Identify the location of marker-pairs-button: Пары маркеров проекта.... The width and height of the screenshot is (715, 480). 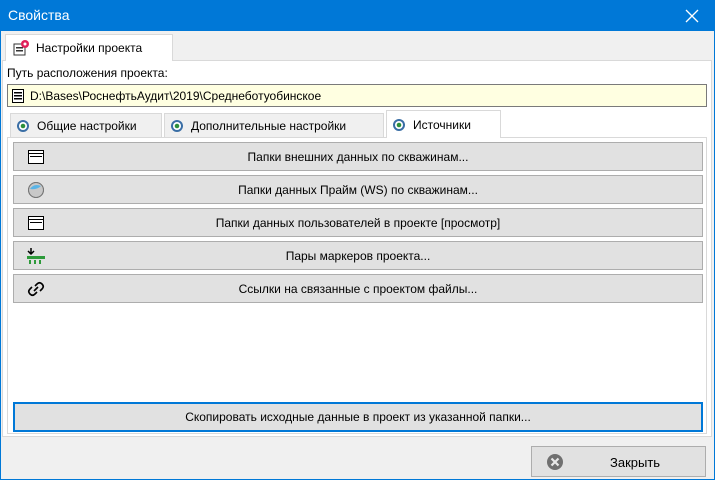
(358, 255).